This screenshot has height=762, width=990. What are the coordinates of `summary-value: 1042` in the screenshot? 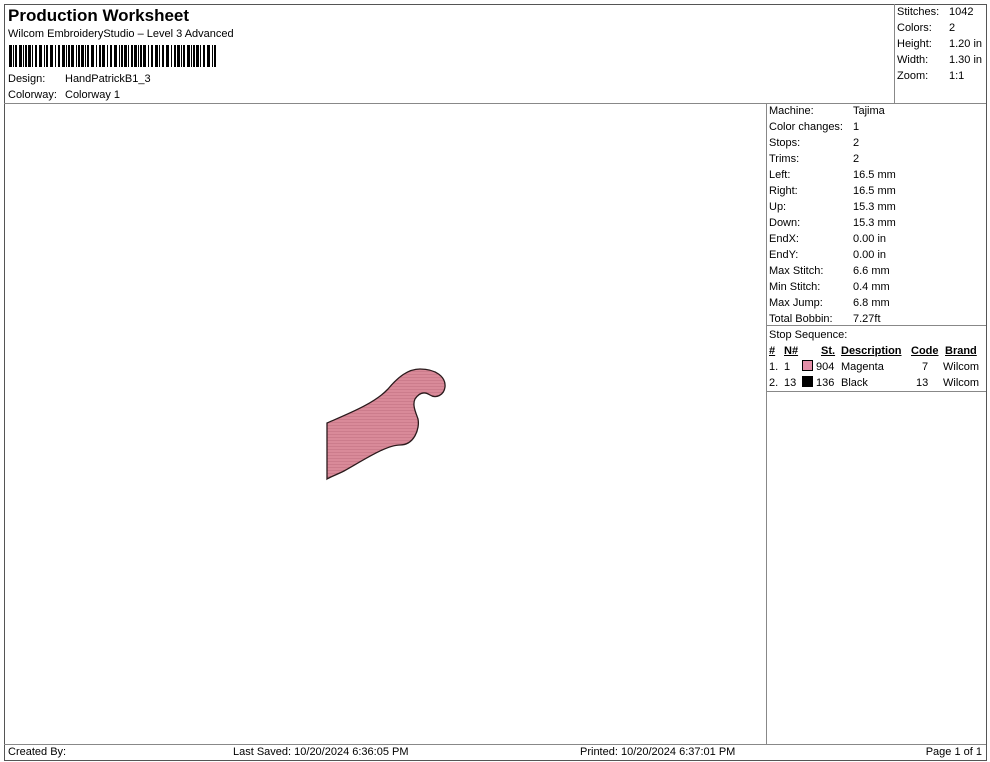 It's located at (961, 12).